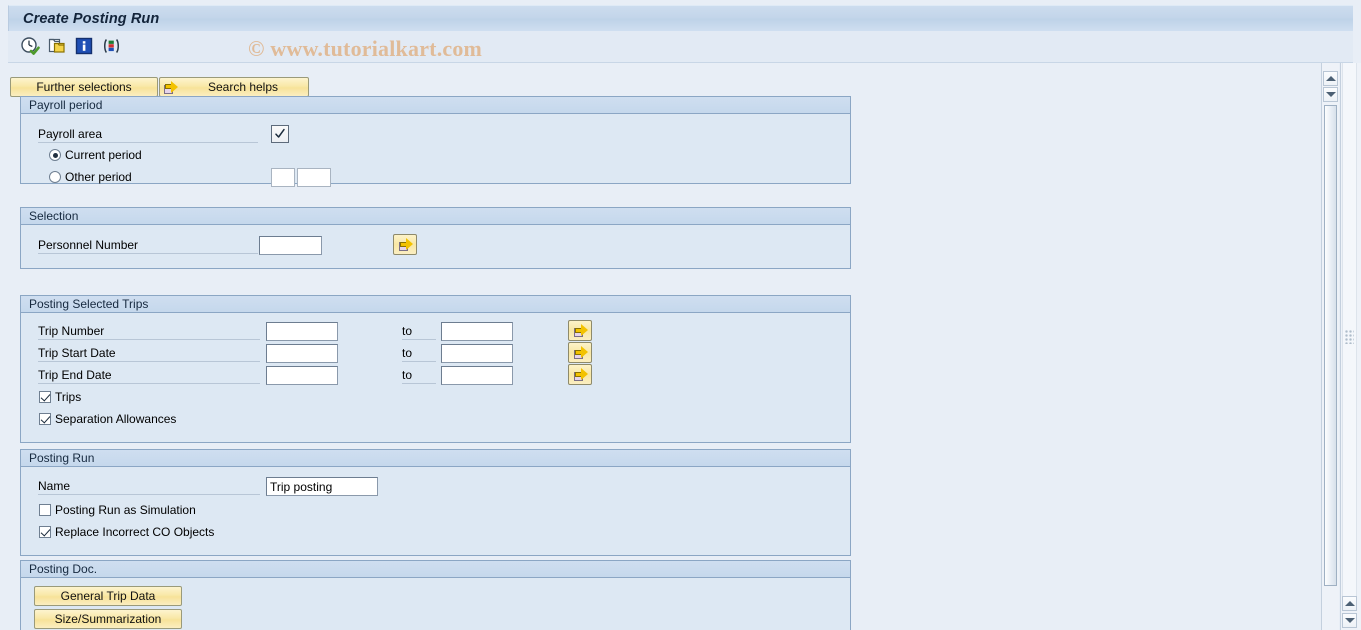 This screenshot has width=1361, height=630. I want to click on inner-scroll-thumb, so click(1330, 345).